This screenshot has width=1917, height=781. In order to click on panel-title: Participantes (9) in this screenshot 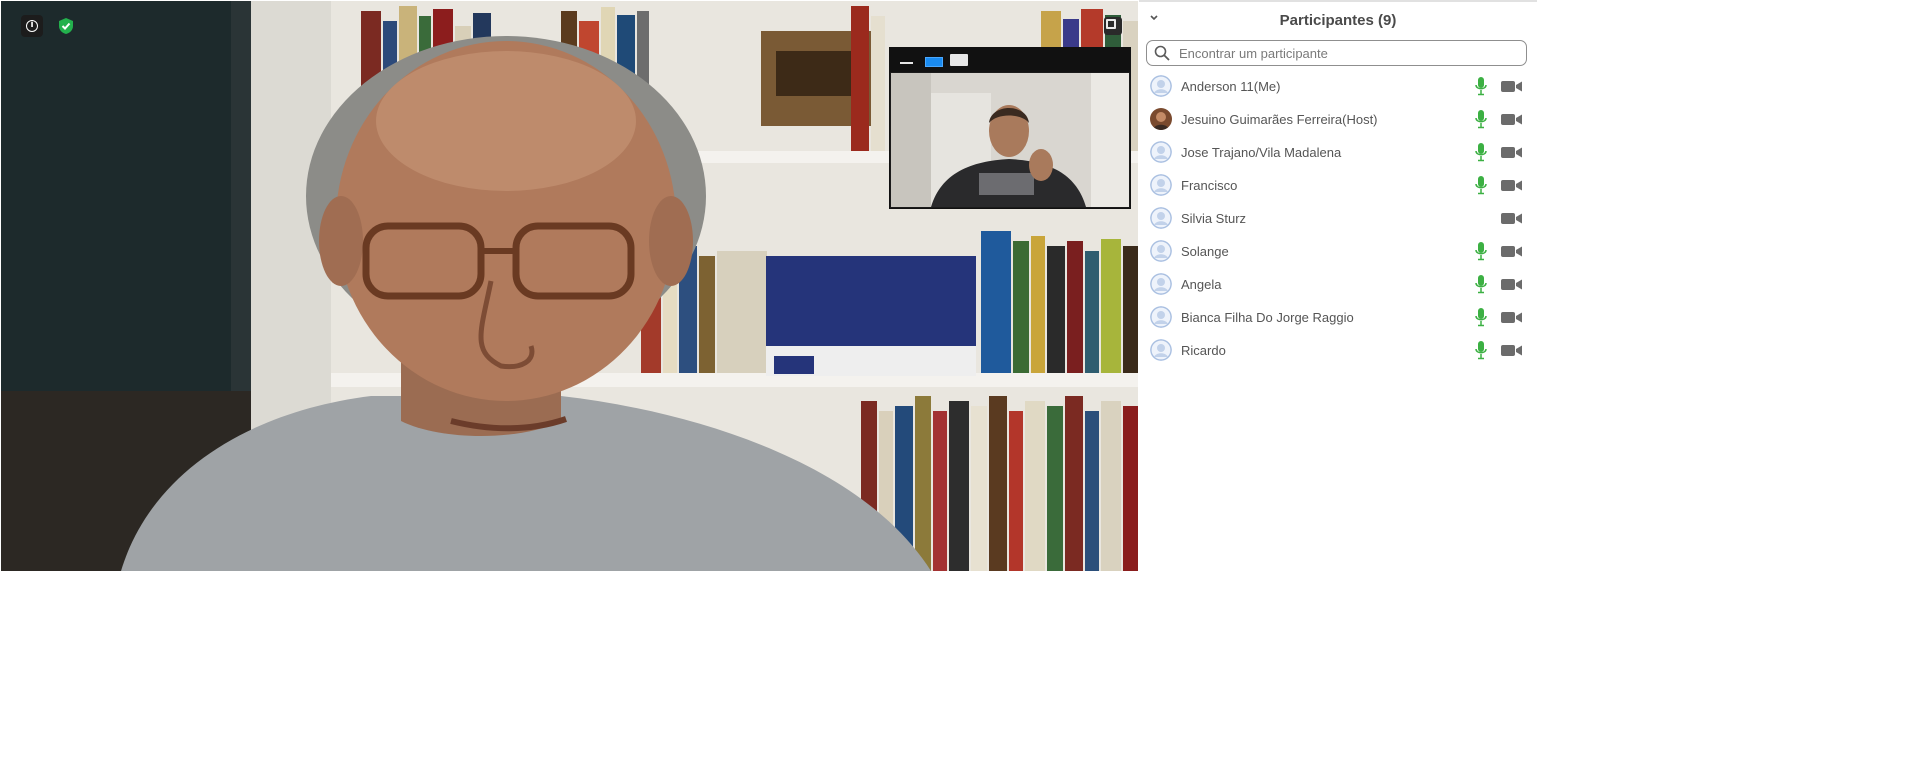, I will do `click(1338, 20)`.